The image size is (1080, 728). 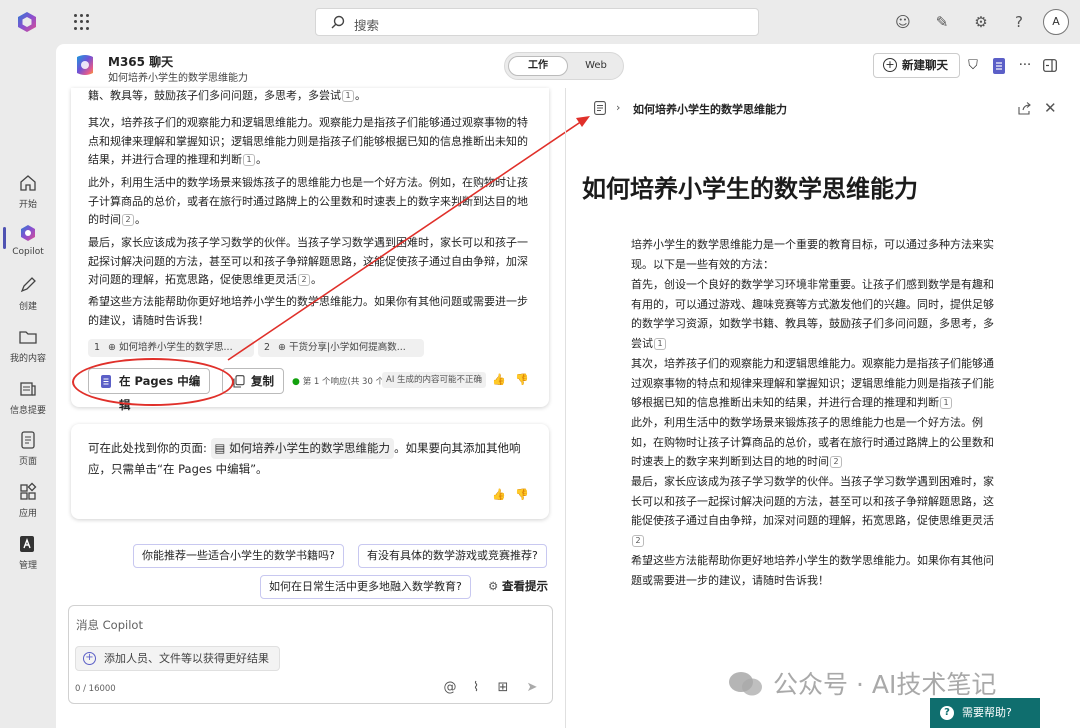 I want to click on close-icon: ✕, so click(x=1050, y=108).